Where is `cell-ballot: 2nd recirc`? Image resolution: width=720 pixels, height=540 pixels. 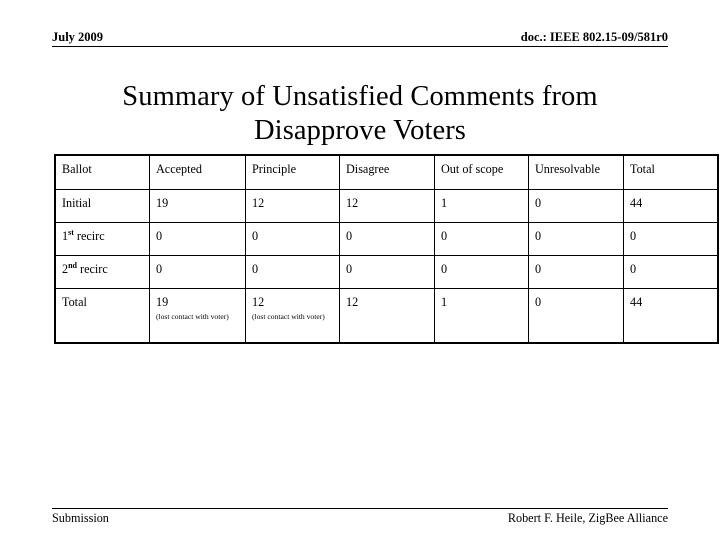 cell-ballot: 2nd recirc is located at coordinates (102, 272).